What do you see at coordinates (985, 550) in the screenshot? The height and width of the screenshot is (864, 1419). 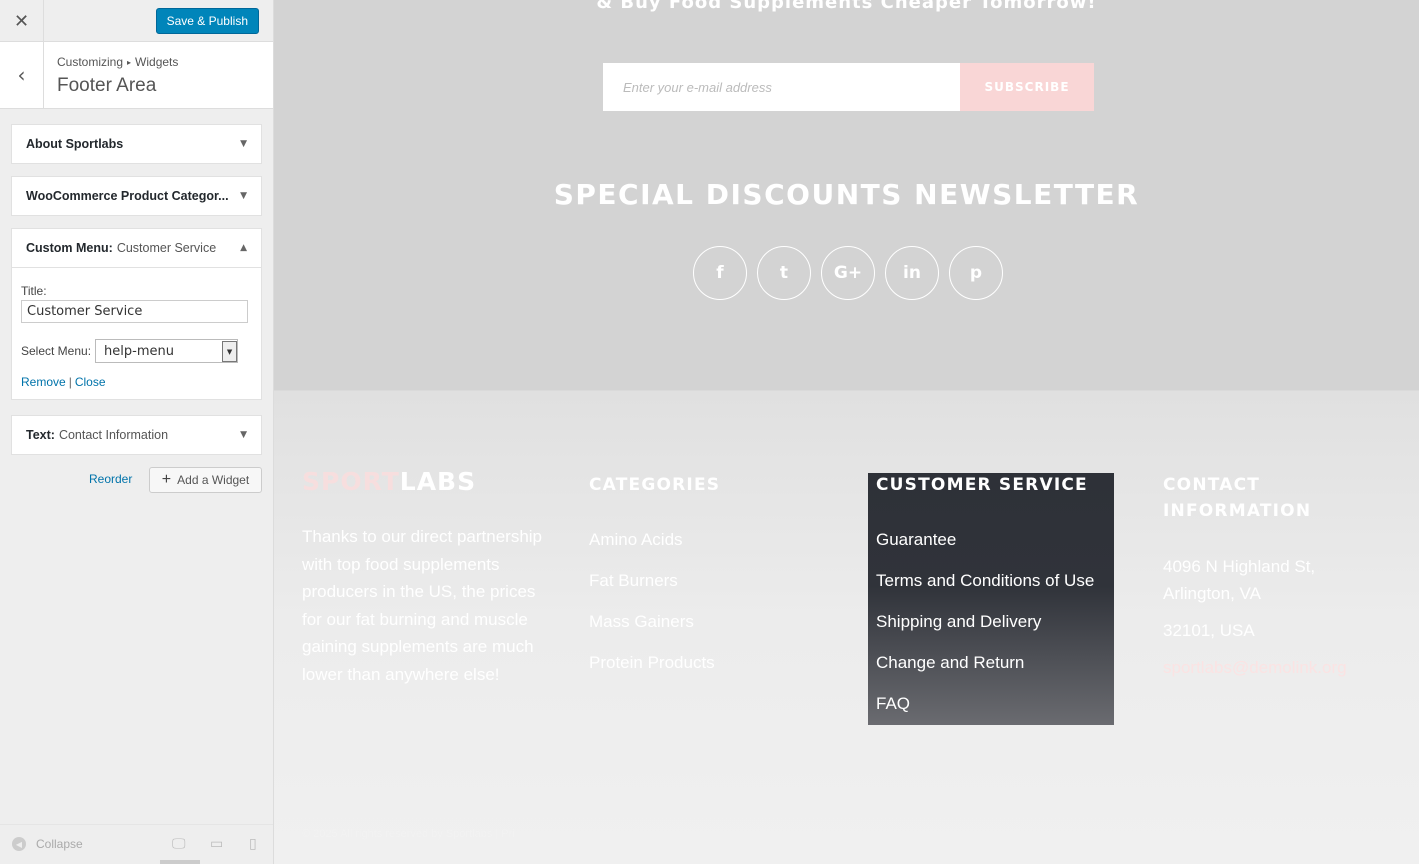 I see `customer-service-link: Guarantee` at bounding box center [985, 550].